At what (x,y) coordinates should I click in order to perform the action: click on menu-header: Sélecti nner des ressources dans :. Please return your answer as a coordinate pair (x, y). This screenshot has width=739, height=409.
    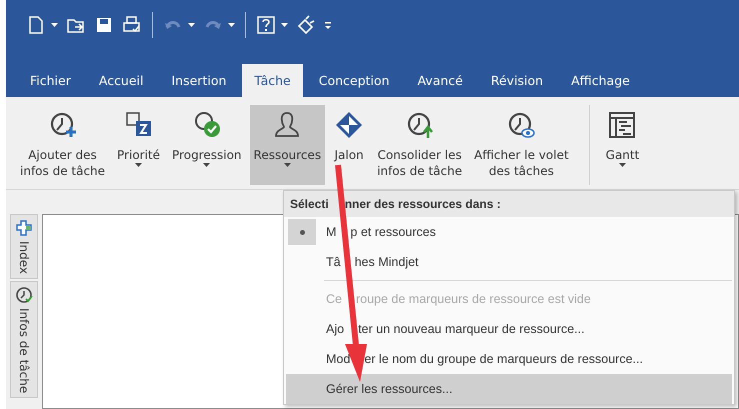
    Looking at the image, I should click on (509, 204).